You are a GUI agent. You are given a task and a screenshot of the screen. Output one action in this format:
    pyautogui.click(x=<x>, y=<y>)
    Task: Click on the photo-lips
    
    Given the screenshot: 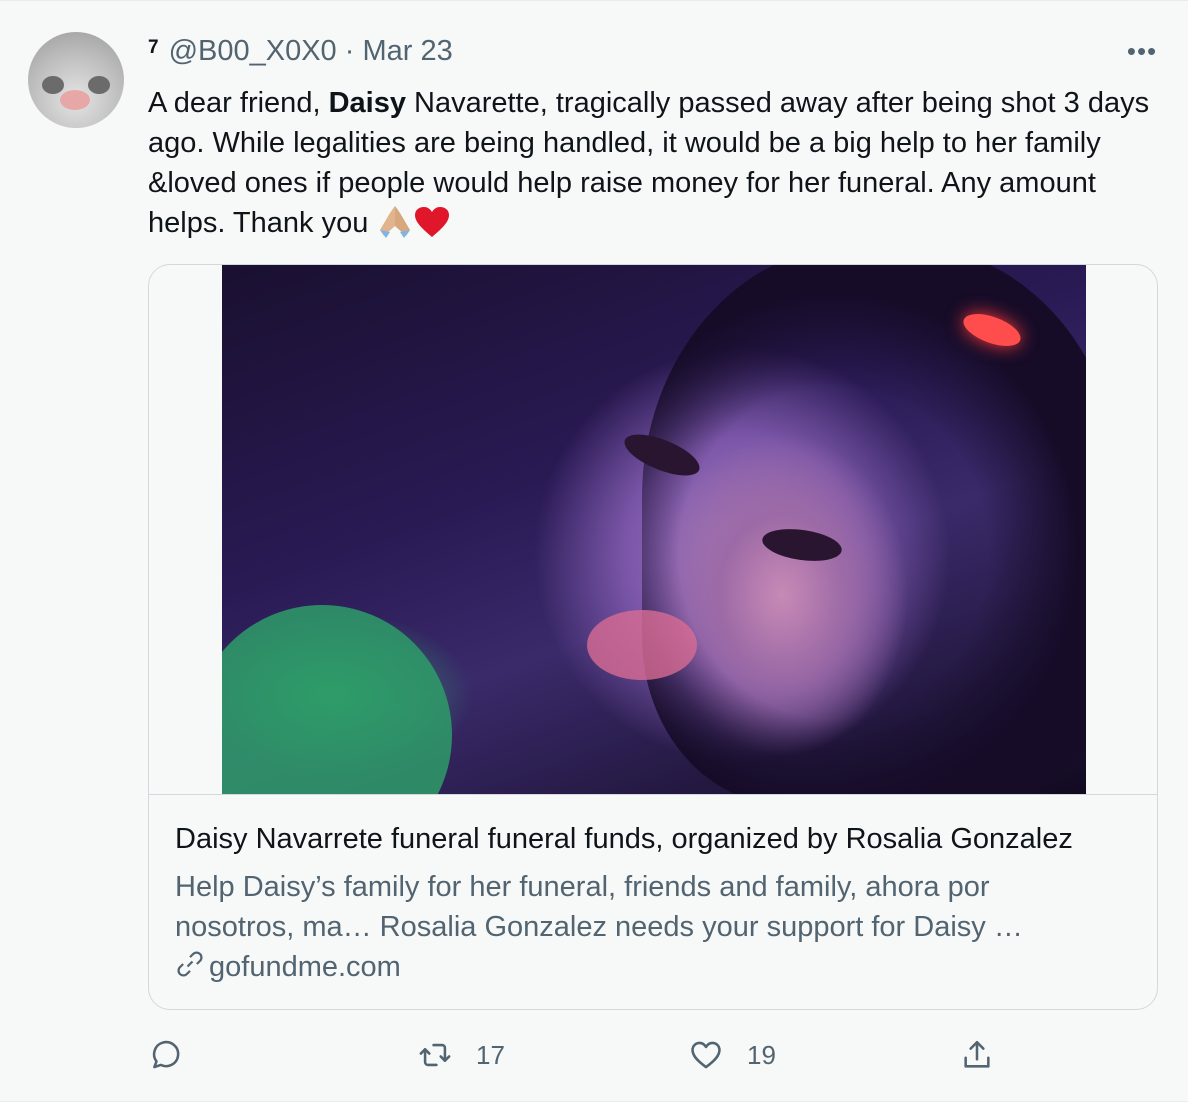 What is the action you would take?
    pyautogui.click(x=642, y=645)
    